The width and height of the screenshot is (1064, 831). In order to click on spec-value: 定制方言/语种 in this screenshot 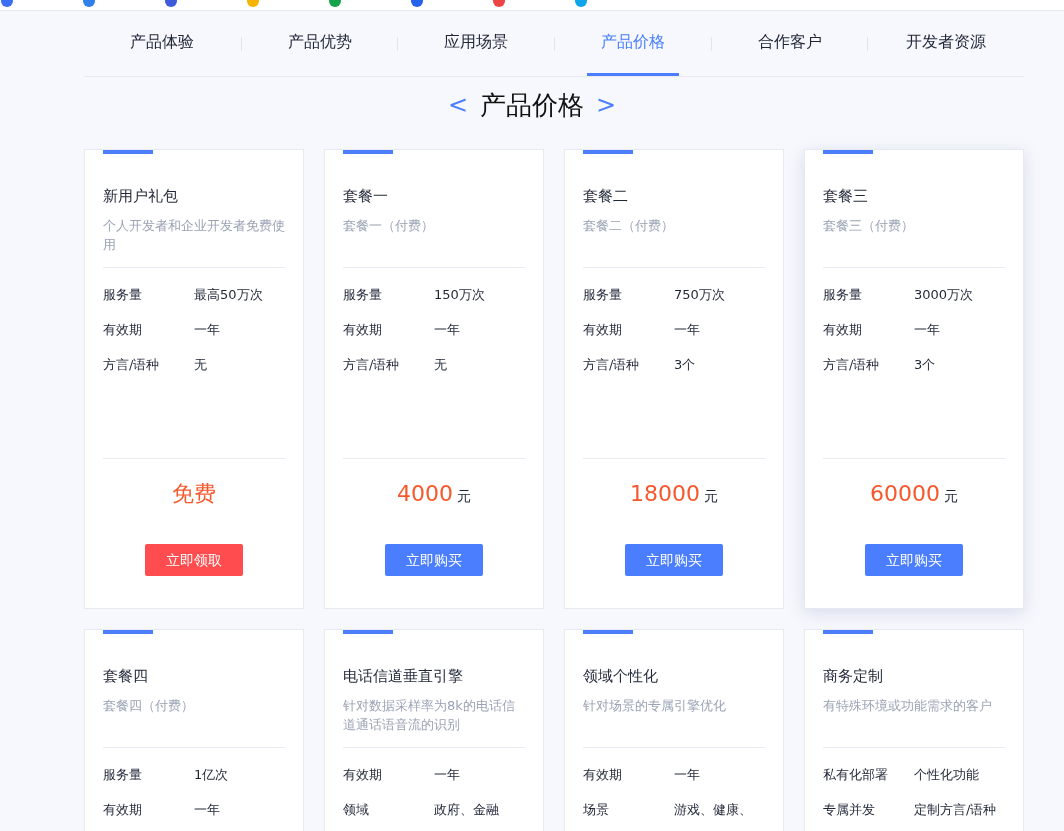, I will do `click(955, 810)`.